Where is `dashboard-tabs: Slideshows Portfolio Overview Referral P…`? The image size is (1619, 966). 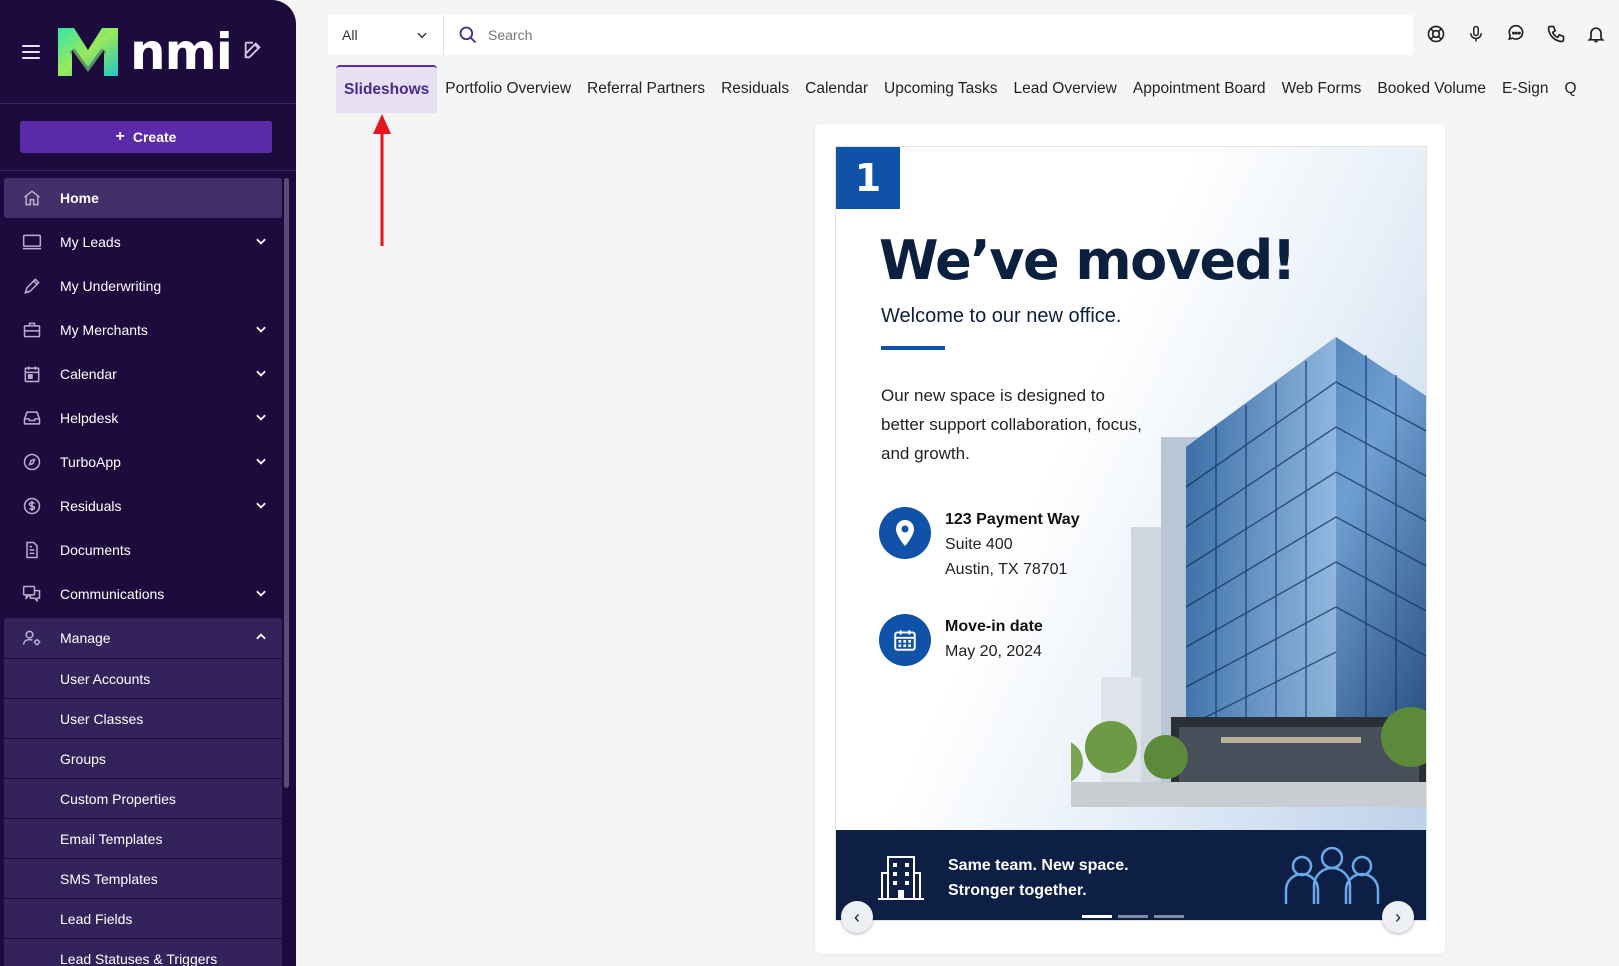
dashboard-tabs: Slideshows Portfolio Overview Referral P… is located at coordinates (977, 89).